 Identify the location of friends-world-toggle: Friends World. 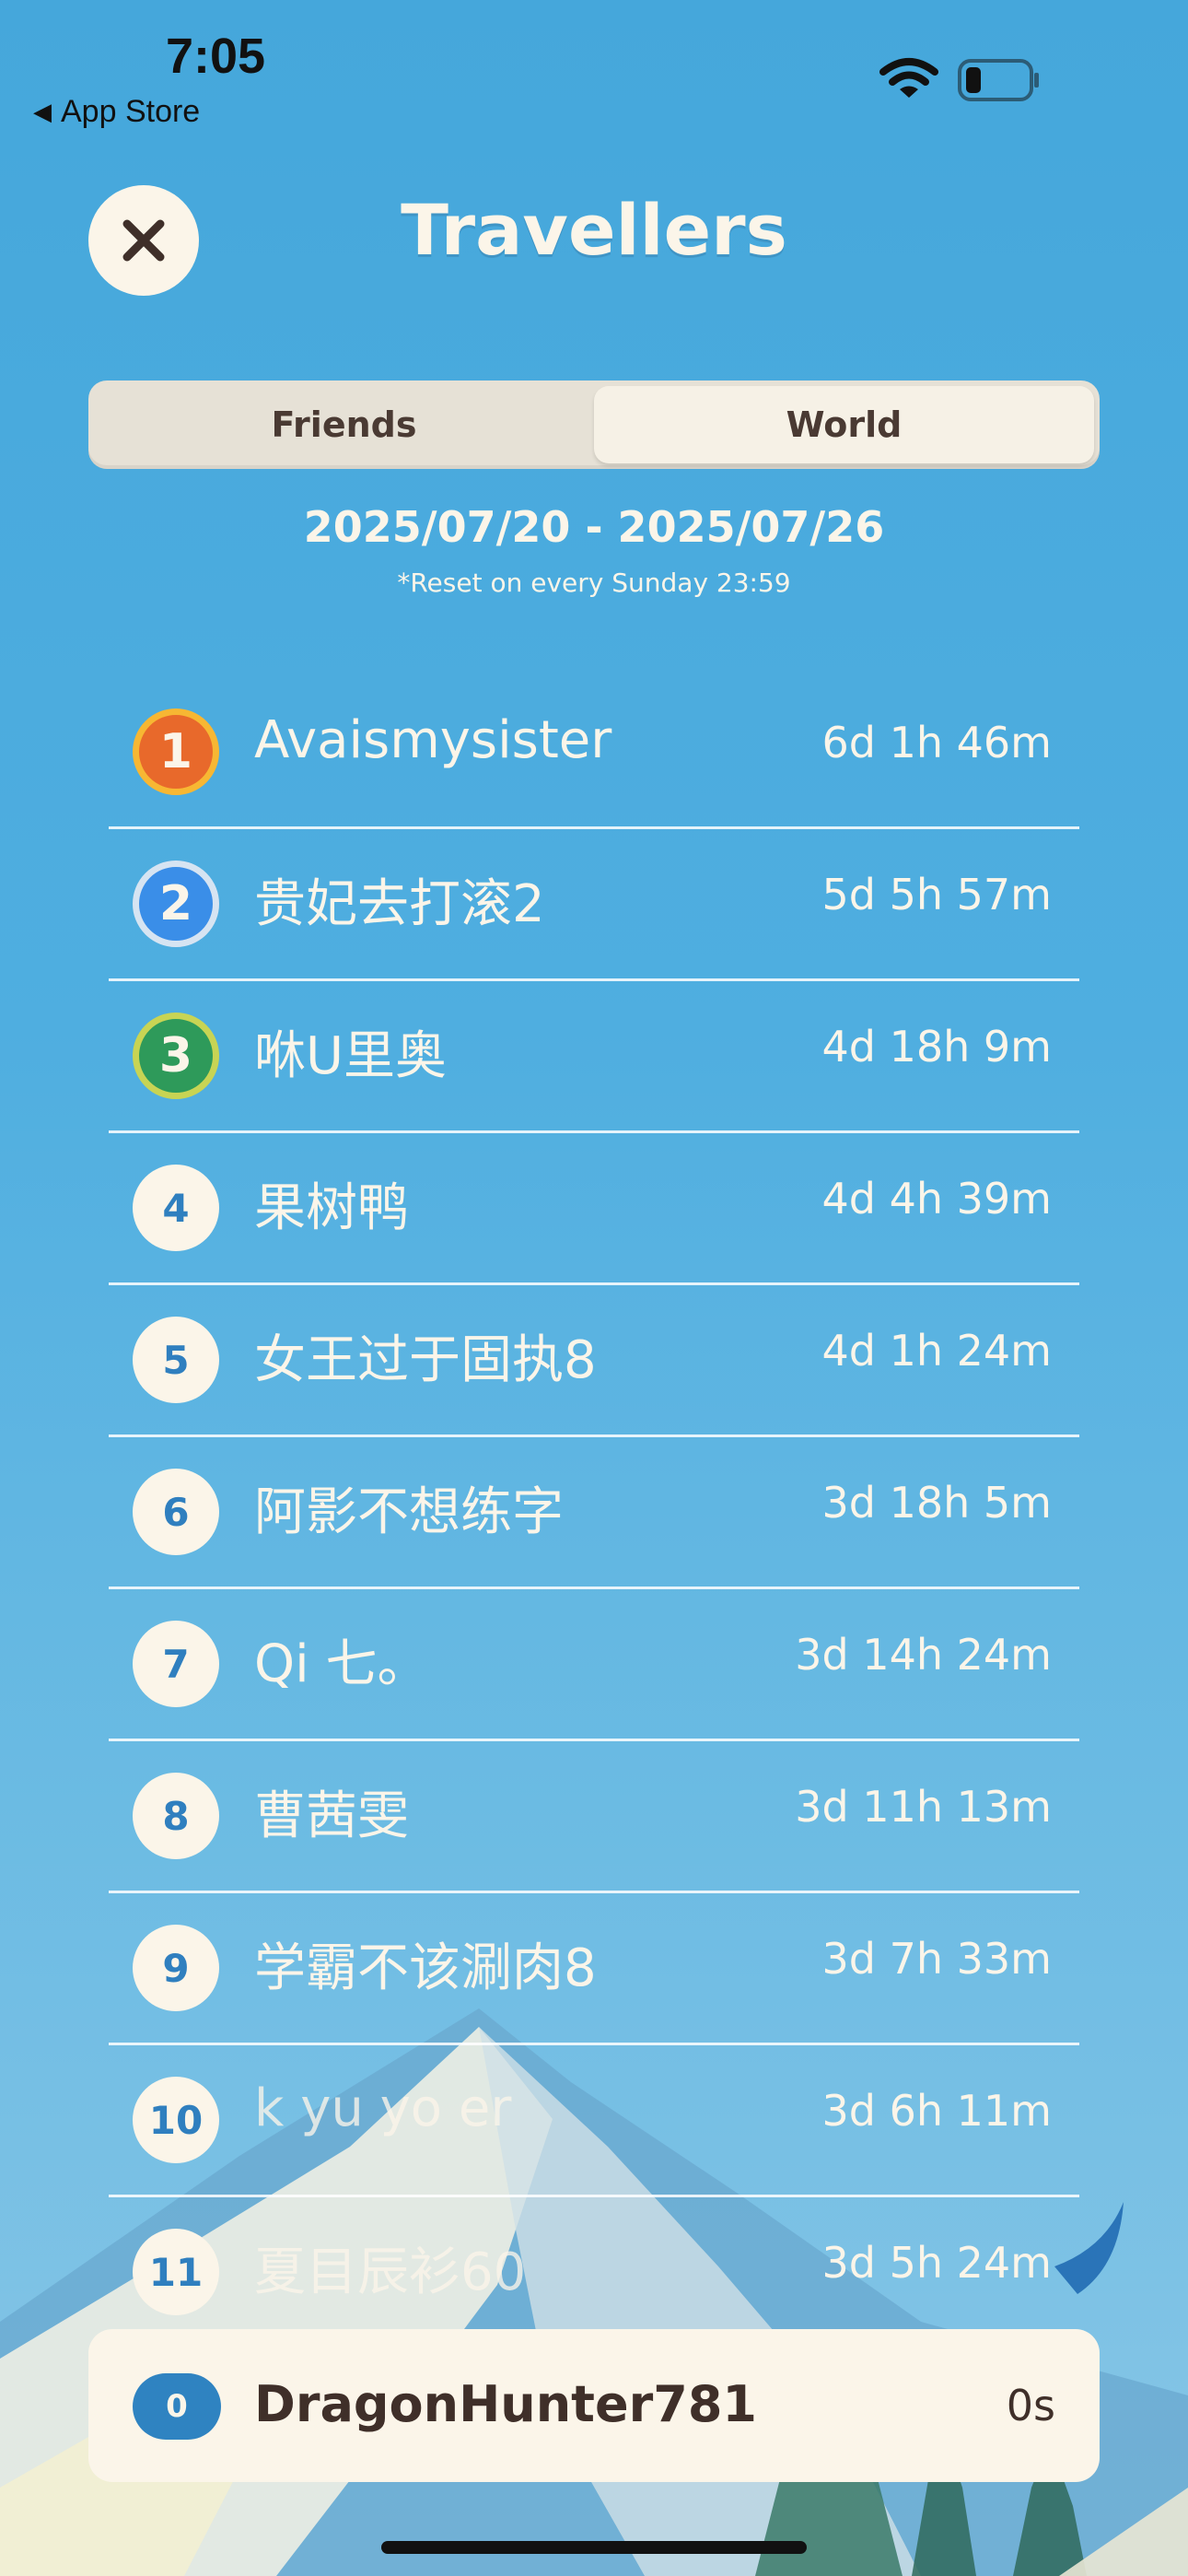
(594, 425).